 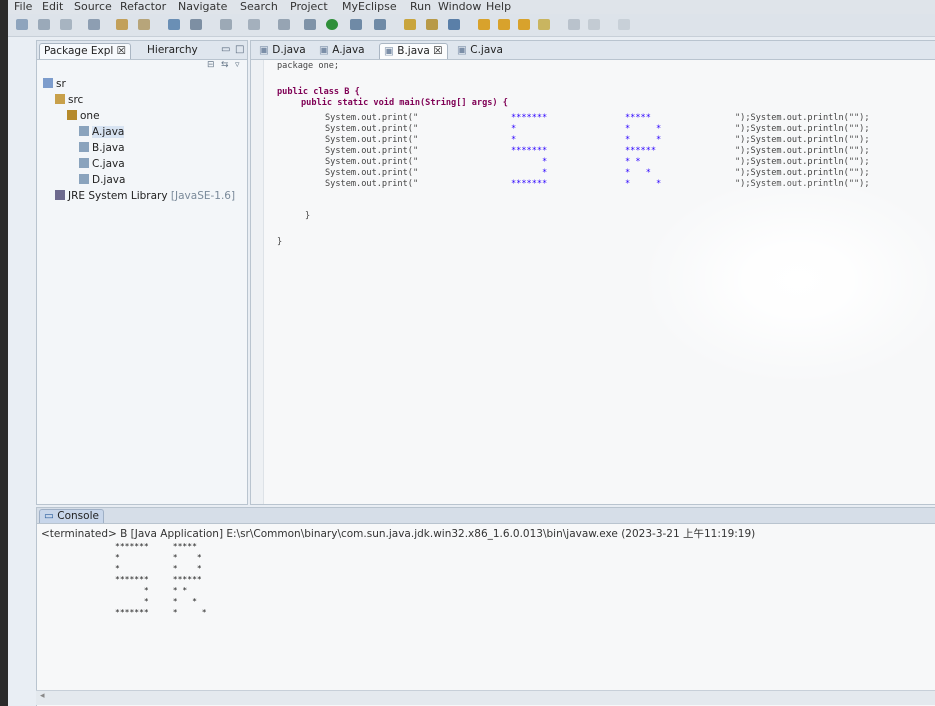 What do you see at coordinates (60, 99) in the screenshot?
I see `source-folder-icon` at bounding box center [60, 99].